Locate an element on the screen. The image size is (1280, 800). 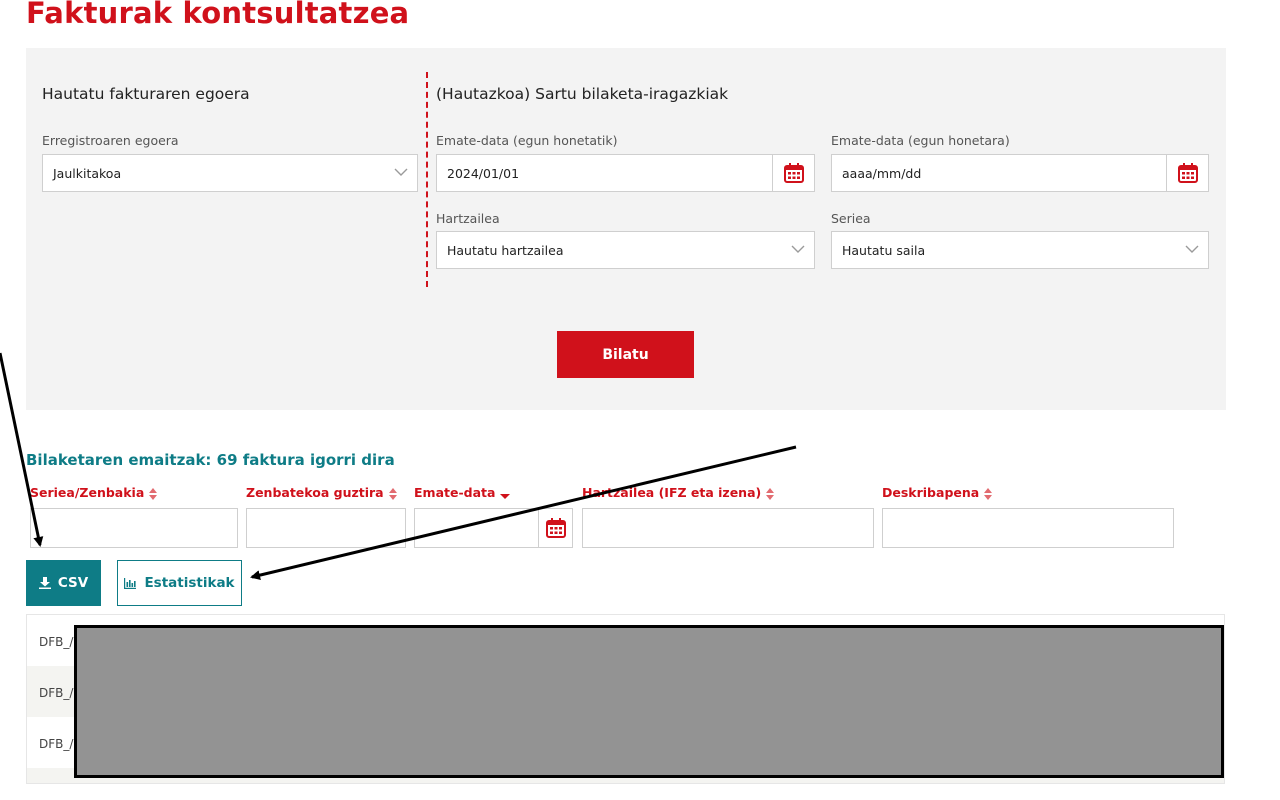
total-amount-filter-input is located at coordinates (326, 528).